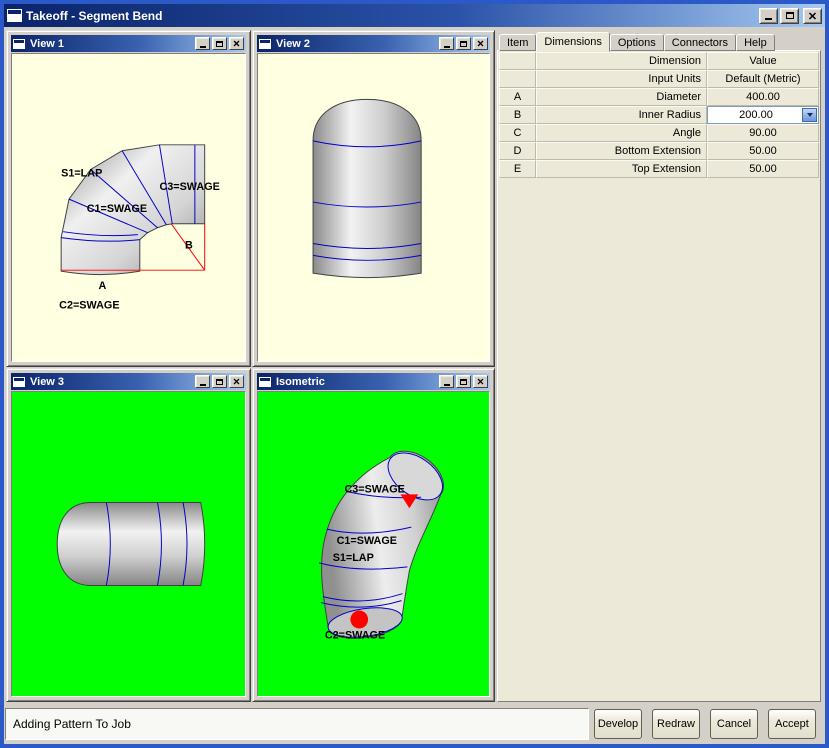 This screenshot has width=829, height=748. What do you see at coordinates (19, 381) in the screenshot?
I see `view3-icon` at bounding box center [19, 381].